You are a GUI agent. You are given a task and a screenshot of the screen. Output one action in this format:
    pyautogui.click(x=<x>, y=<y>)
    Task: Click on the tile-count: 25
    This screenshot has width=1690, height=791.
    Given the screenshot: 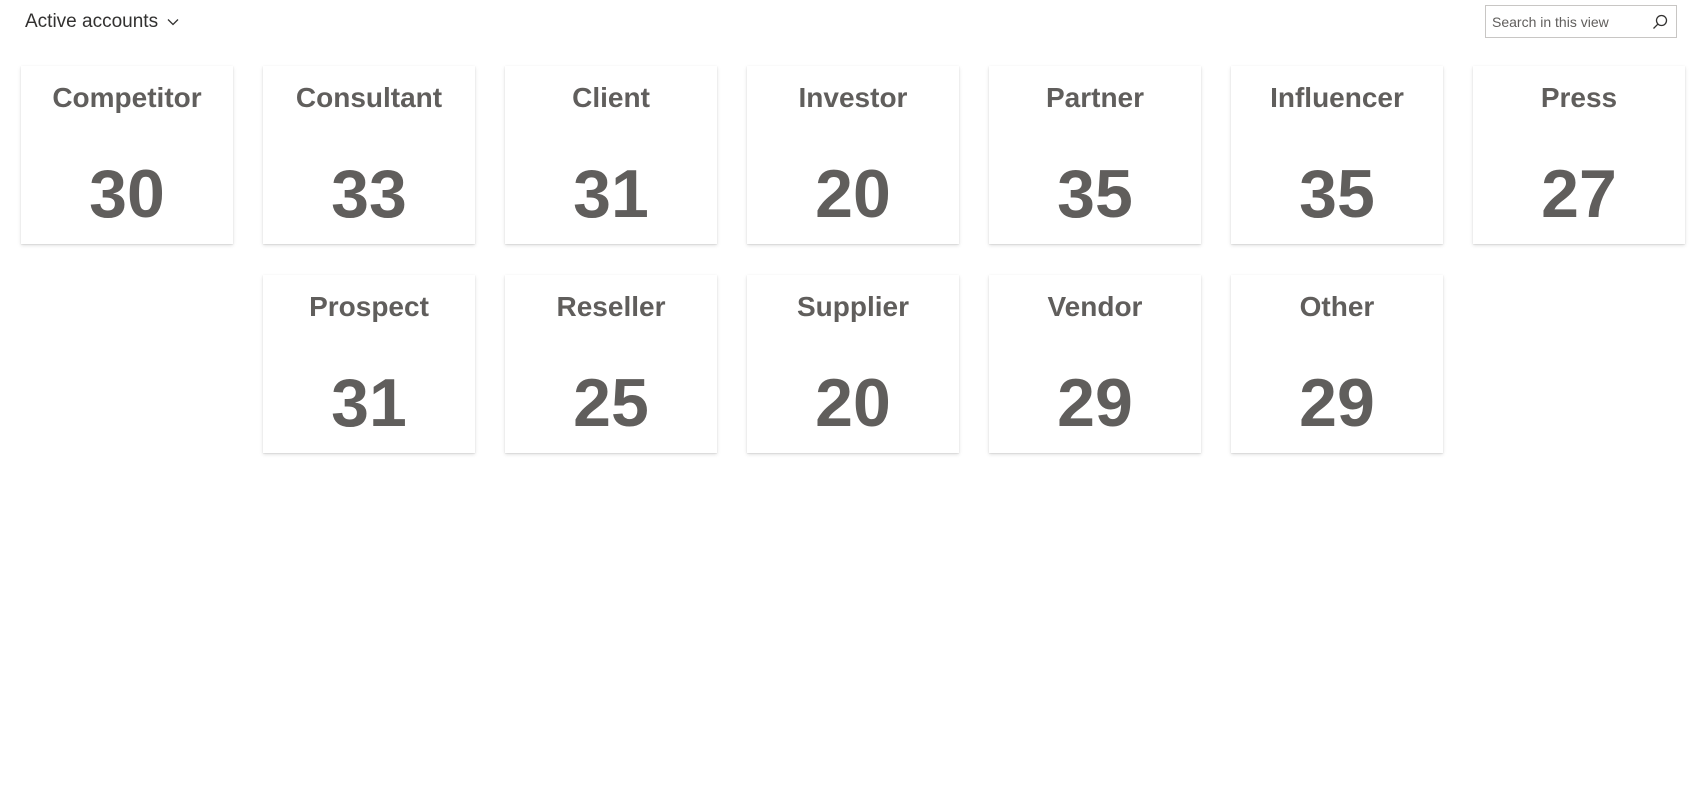 What is the action you would take?
    pyautogui.click(x=611, y=403)
    